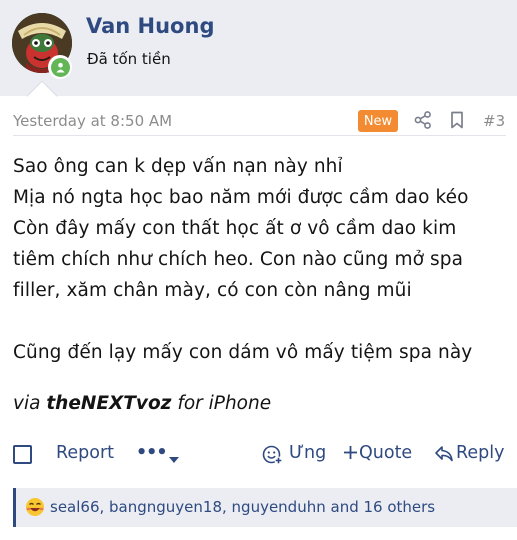 Image resolution: width=517 pixels, height=540 pixels. What do you see at coordinates (258, 454) in the screenshot?
I see `post-actions: Report ••• Ưng Quote Reply` at bounding box center [258, 454].